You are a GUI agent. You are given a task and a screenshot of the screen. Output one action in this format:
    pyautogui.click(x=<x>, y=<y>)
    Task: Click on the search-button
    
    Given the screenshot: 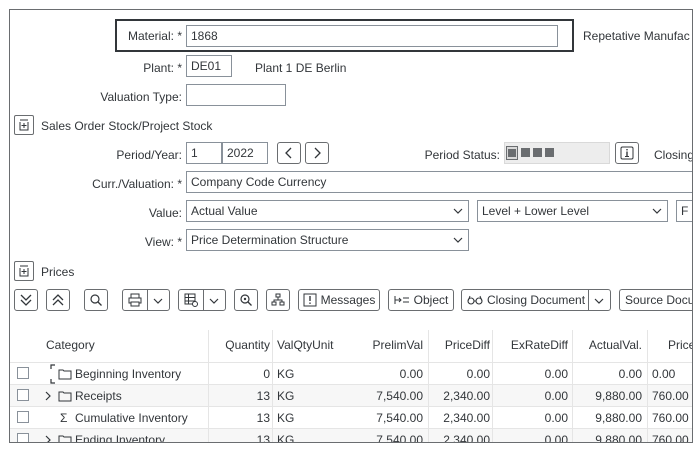 What is the action you would take?
    pyautogui.click(x=96, y=300)
    